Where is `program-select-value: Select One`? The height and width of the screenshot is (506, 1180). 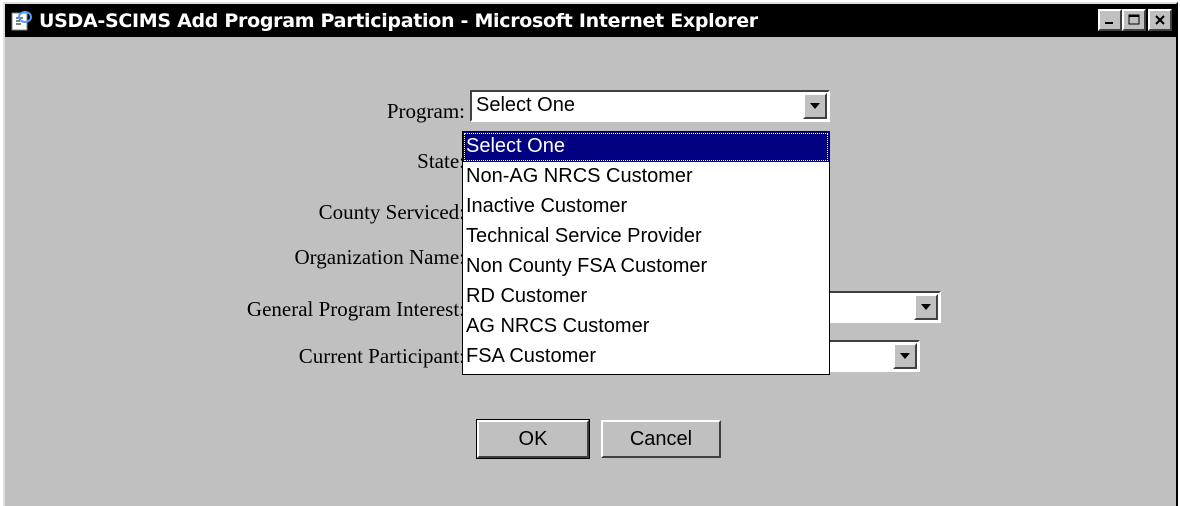 program-select-value: Select One is located at coordinates (525, 105).